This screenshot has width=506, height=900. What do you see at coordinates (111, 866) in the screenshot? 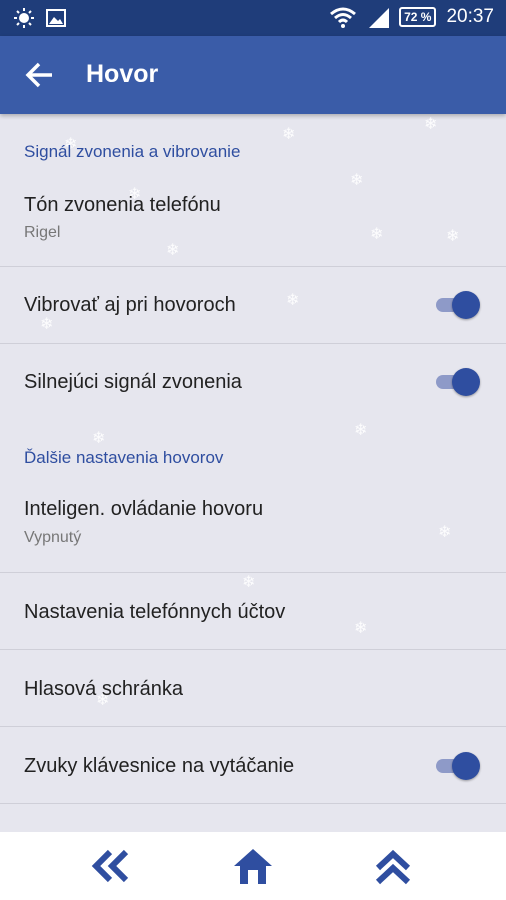
I see `double-chevron-left-icon` at bounding box center [111, 866].